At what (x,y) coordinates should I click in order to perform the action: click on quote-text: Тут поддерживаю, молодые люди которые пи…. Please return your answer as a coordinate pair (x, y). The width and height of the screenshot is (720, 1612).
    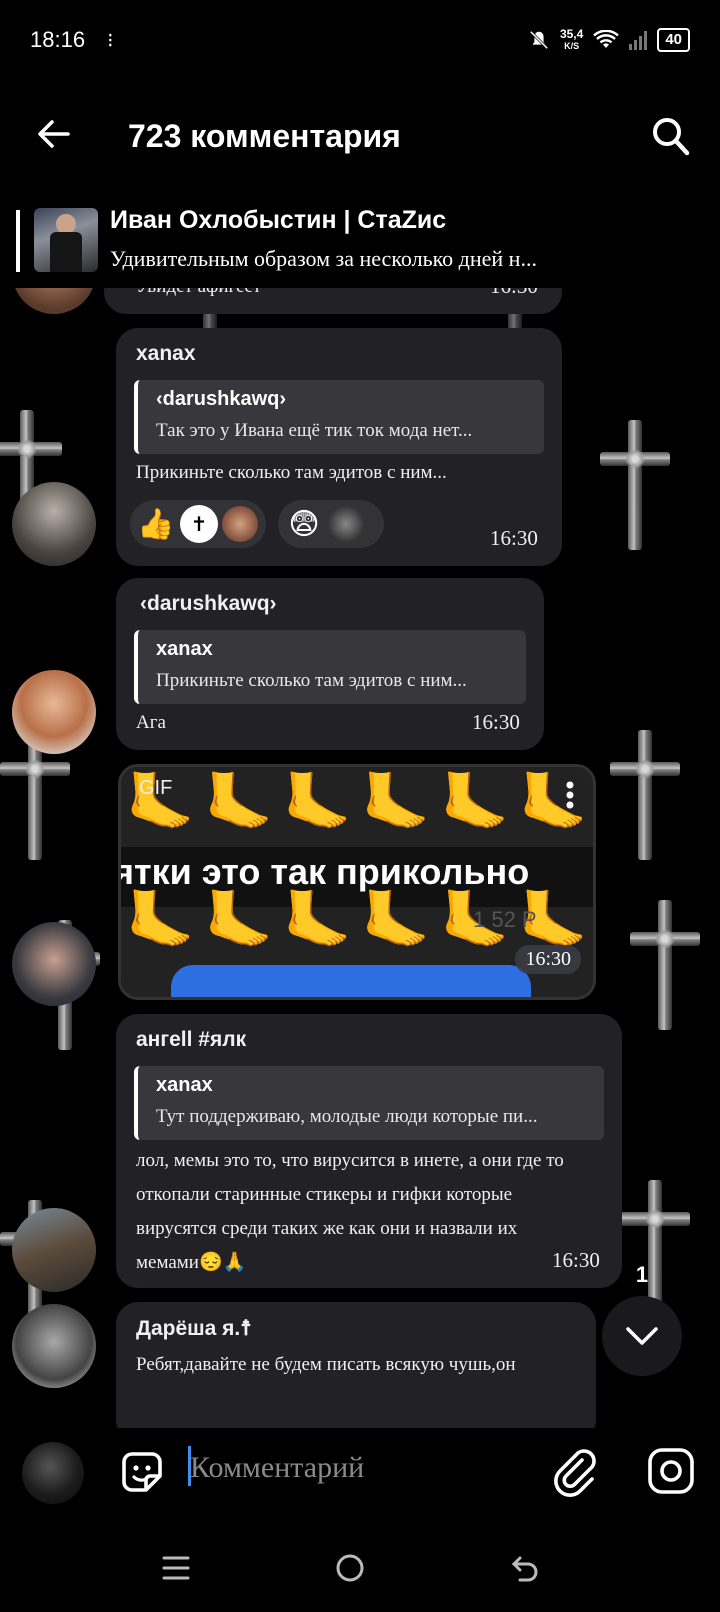
    Looking at the image, I should click on (347, 1116).